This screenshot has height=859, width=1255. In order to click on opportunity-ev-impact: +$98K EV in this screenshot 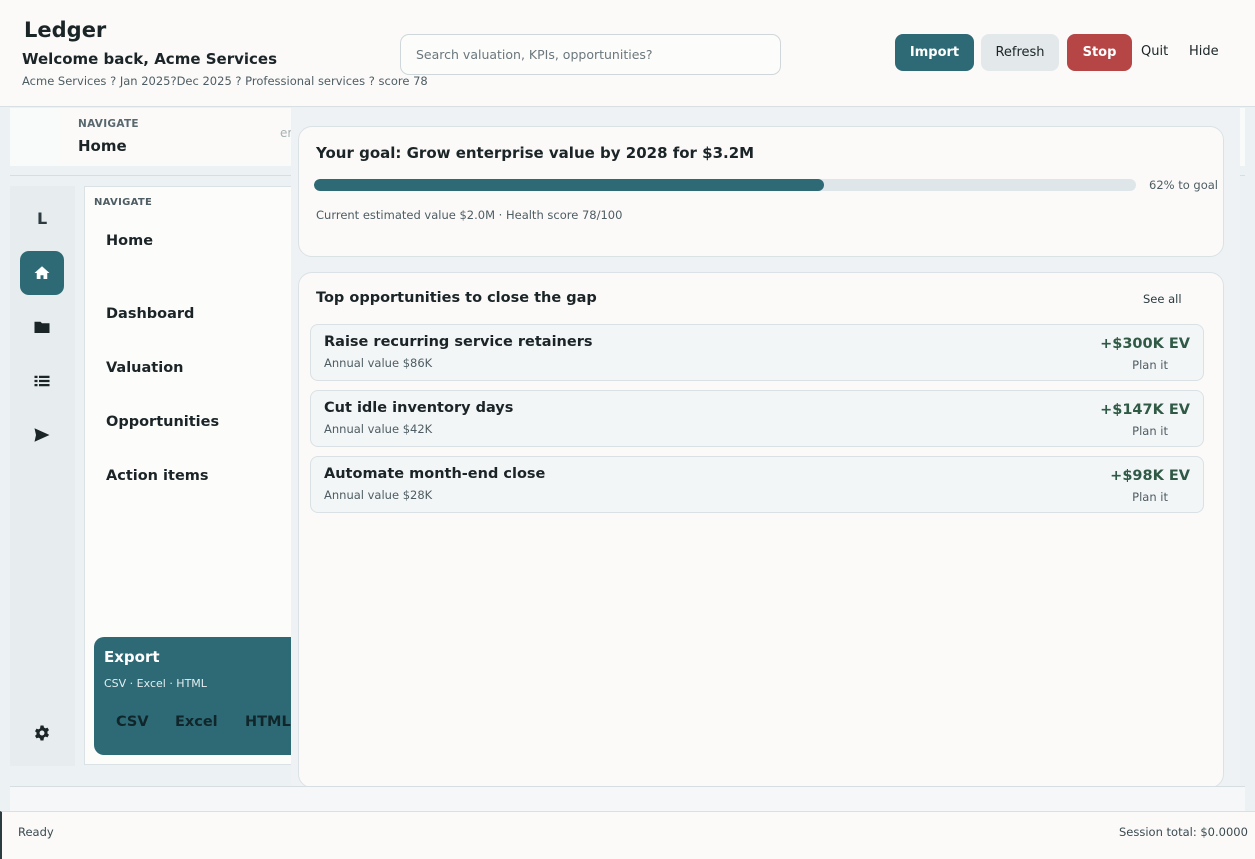, I will do `click(1150, 476)`.